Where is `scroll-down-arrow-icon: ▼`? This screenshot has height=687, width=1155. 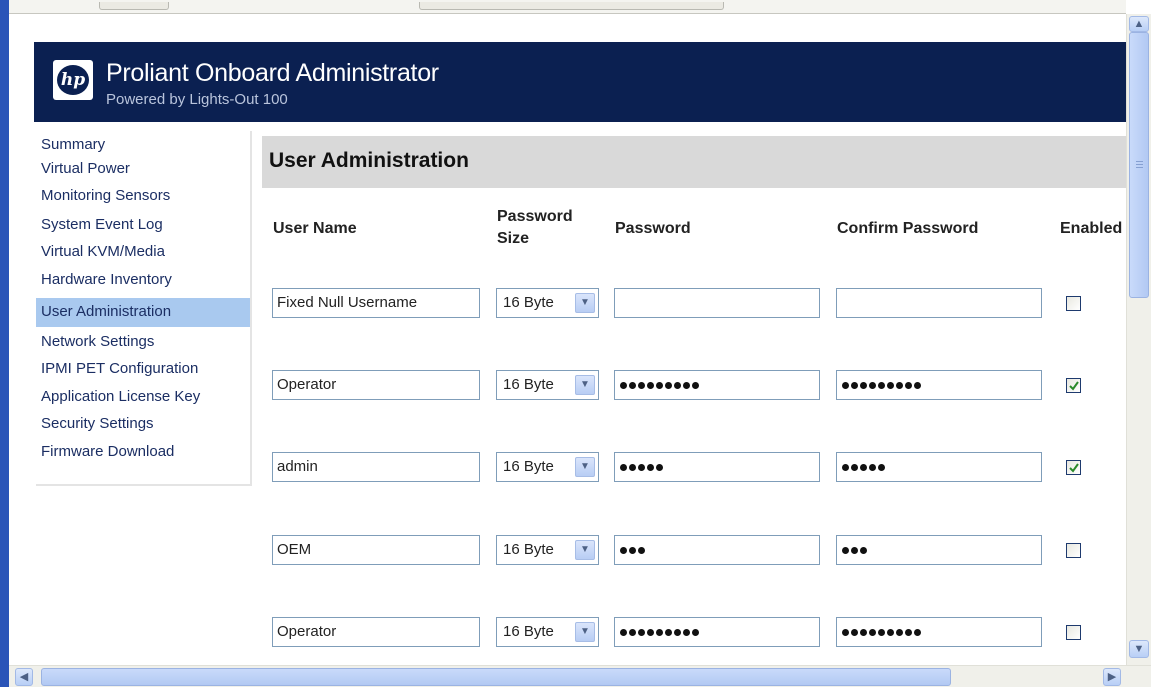
scroll-down-arrow-icon: ▼ is located at coordinates (1139, 649).